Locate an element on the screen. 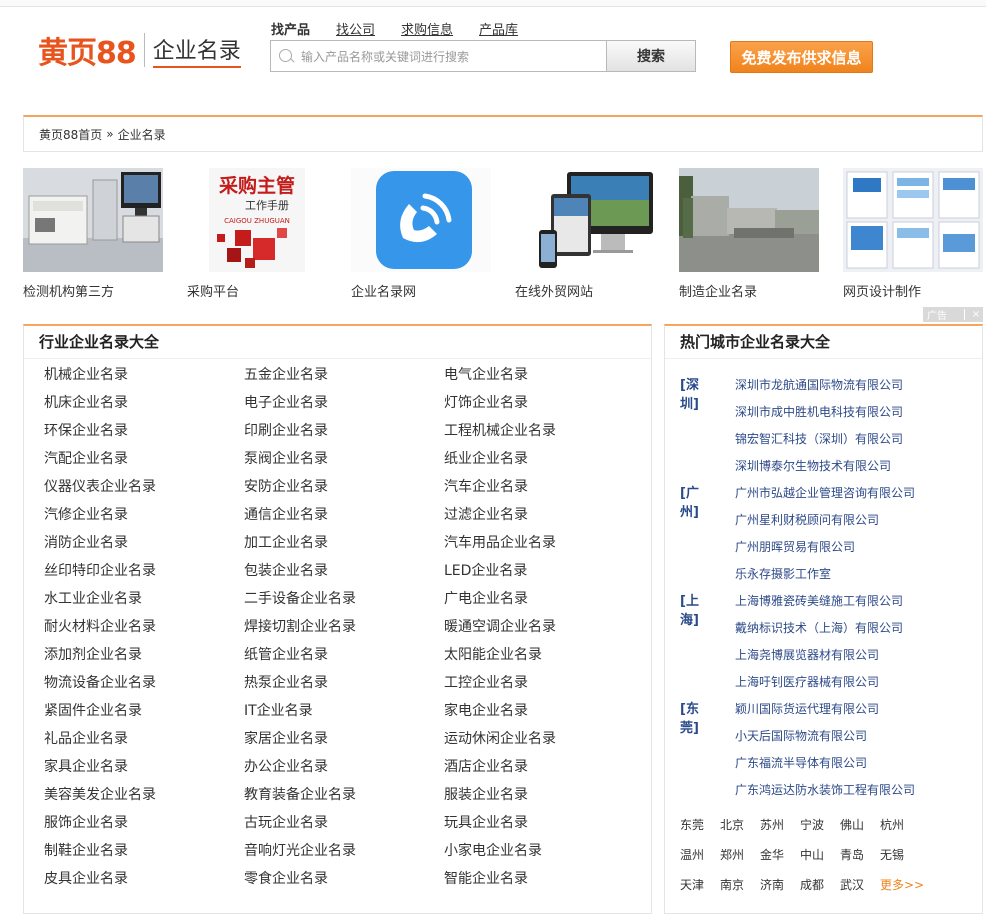  city-link: 济南 is located at coordinates (772, 884).